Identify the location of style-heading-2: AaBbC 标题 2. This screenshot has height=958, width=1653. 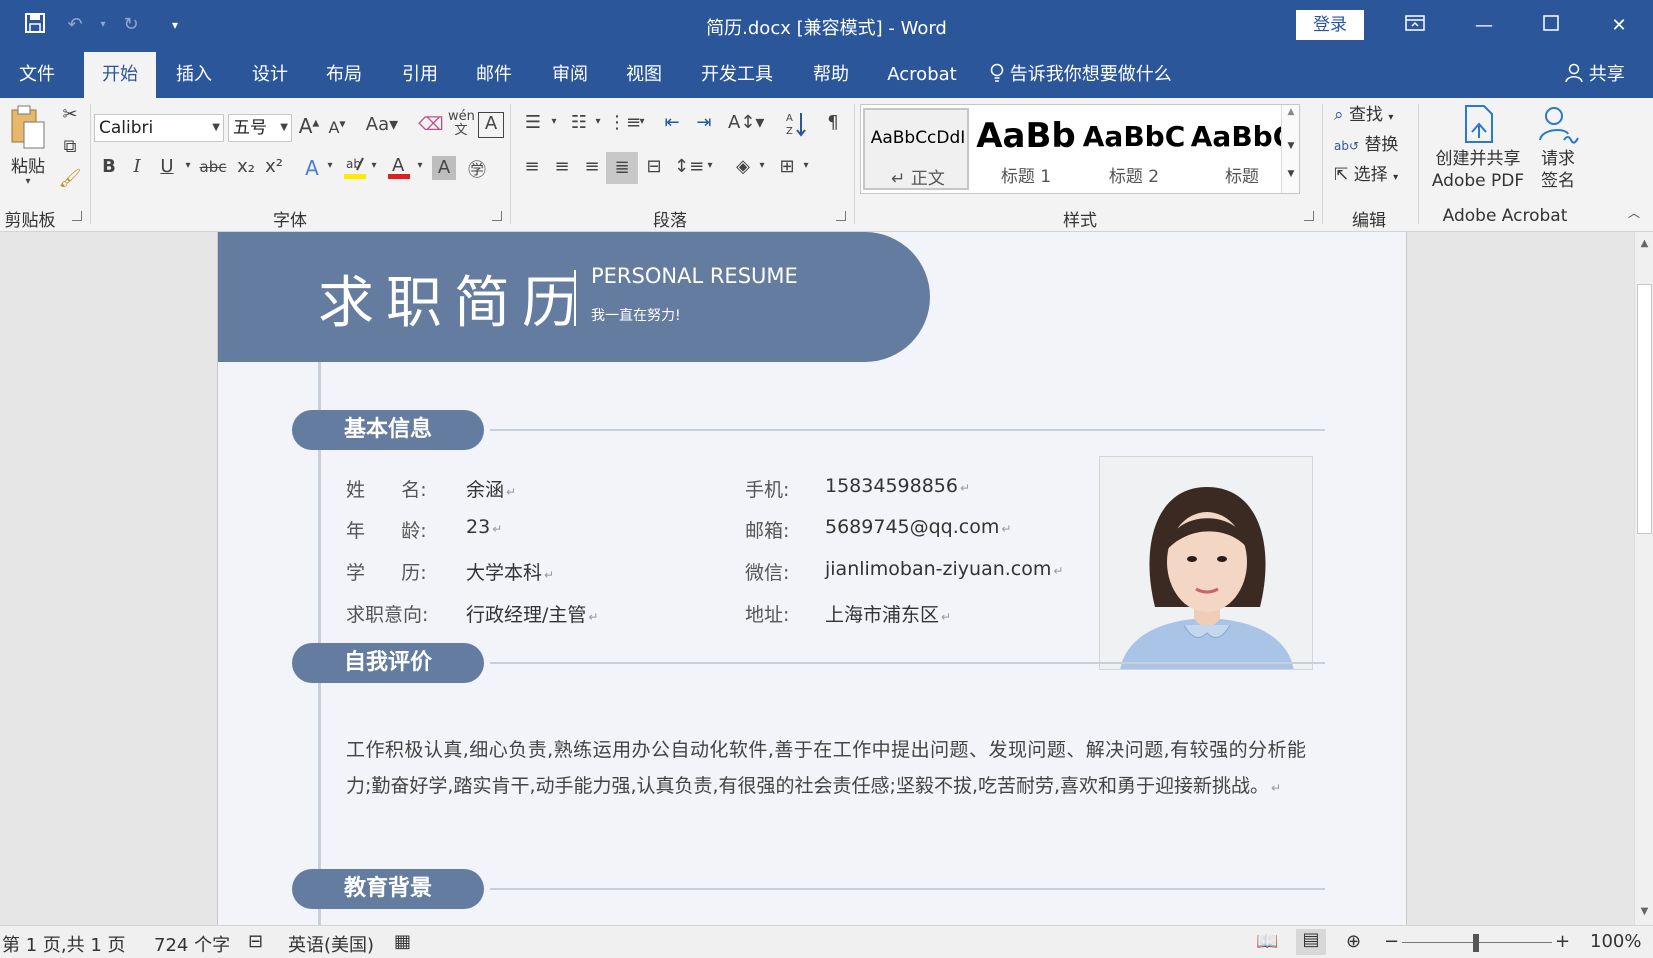
(1134, 149).